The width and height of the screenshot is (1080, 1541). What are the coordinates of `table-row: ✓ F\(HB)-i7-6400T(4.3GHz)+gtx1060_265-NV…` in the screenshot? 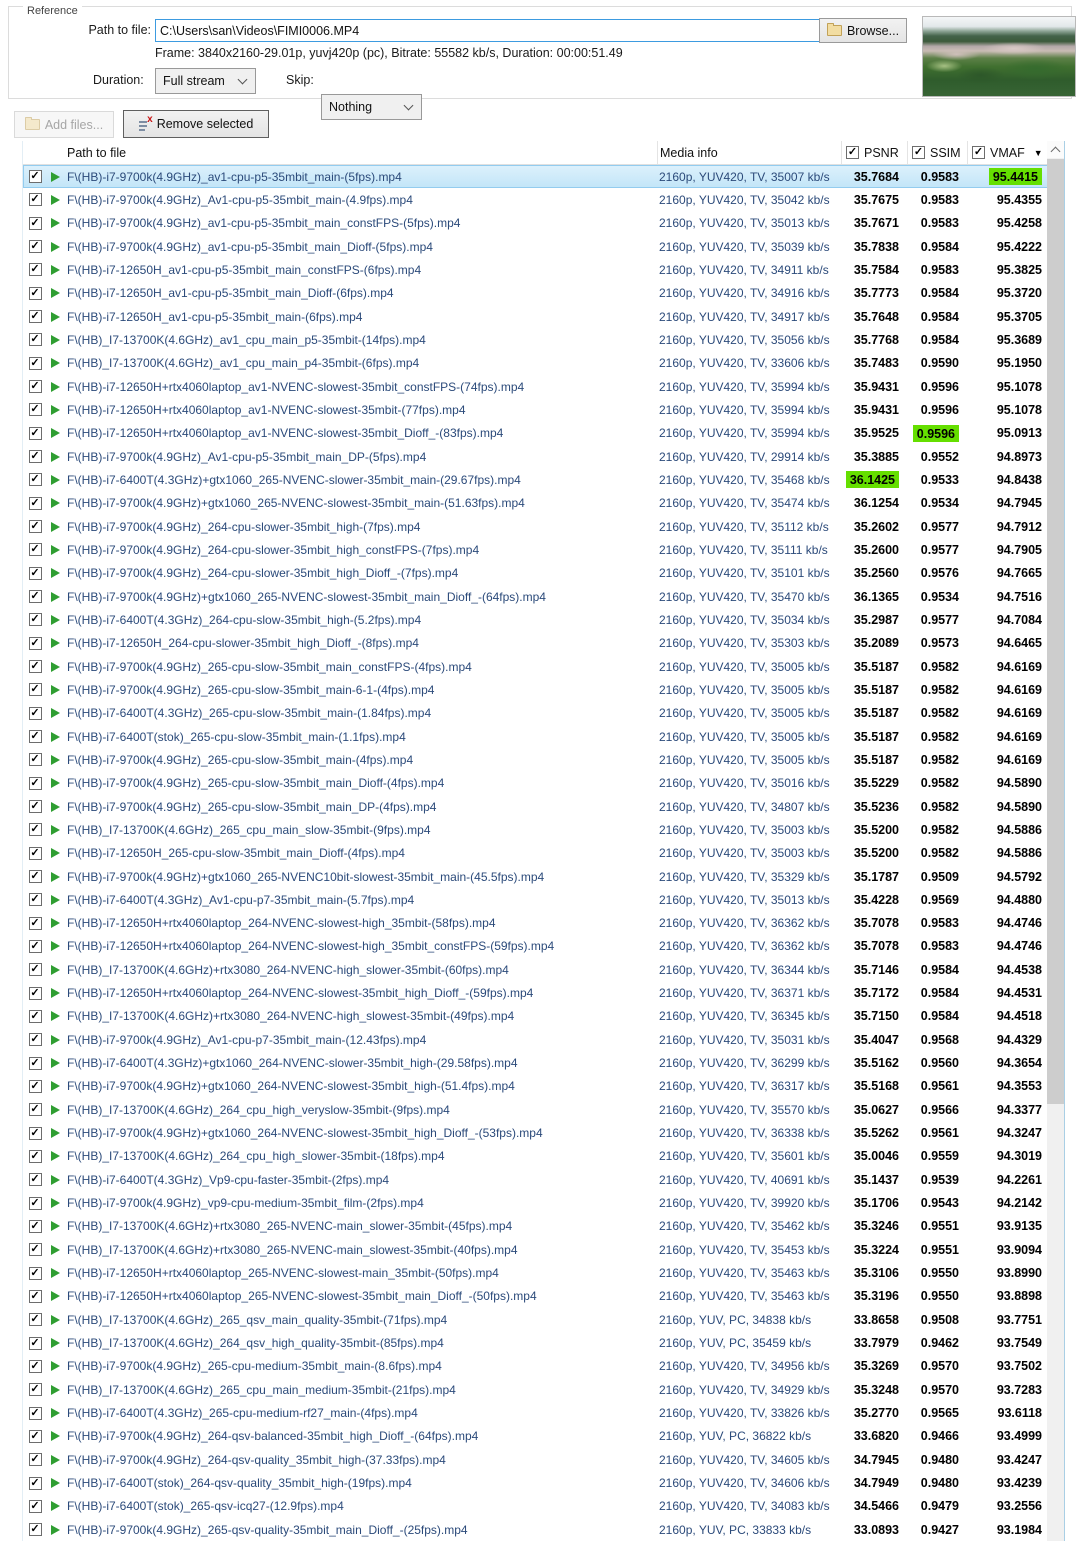 It's located at (543, 479).